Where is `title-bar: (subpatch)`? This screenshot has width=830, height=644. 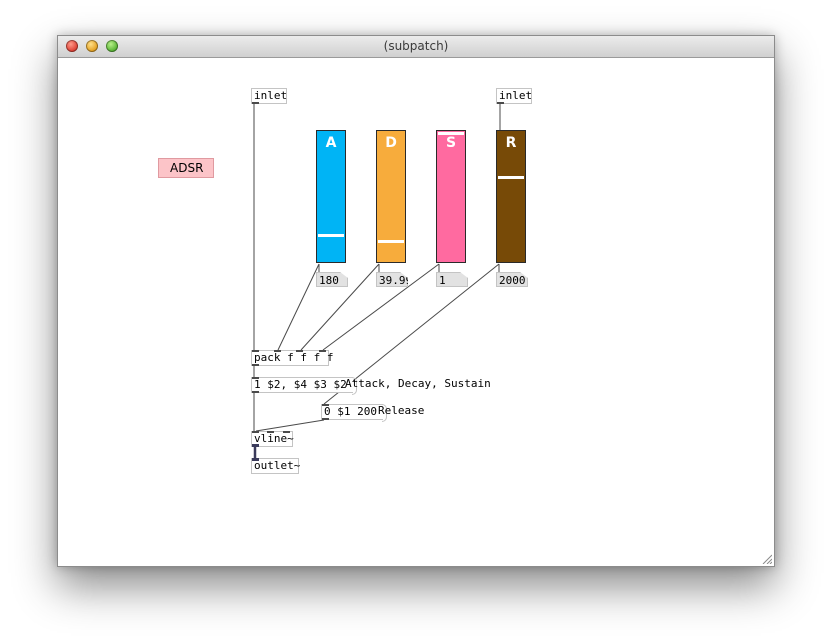 title-bar: (subpatch) is located at coordinates (416, 47).